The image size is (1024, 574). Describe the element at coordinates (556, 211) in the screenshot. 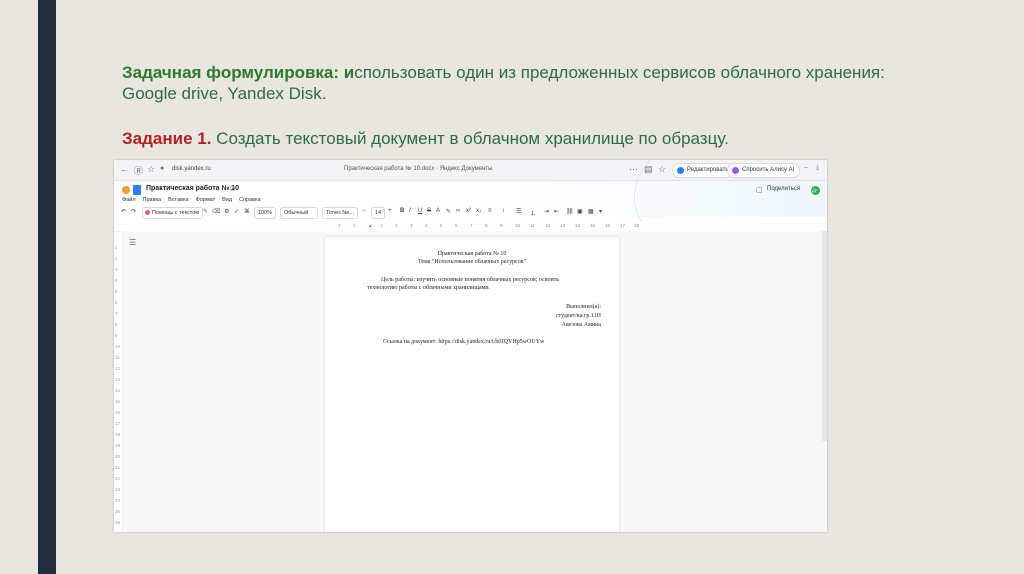

I see `outdent-icon: ⇤` at that location.